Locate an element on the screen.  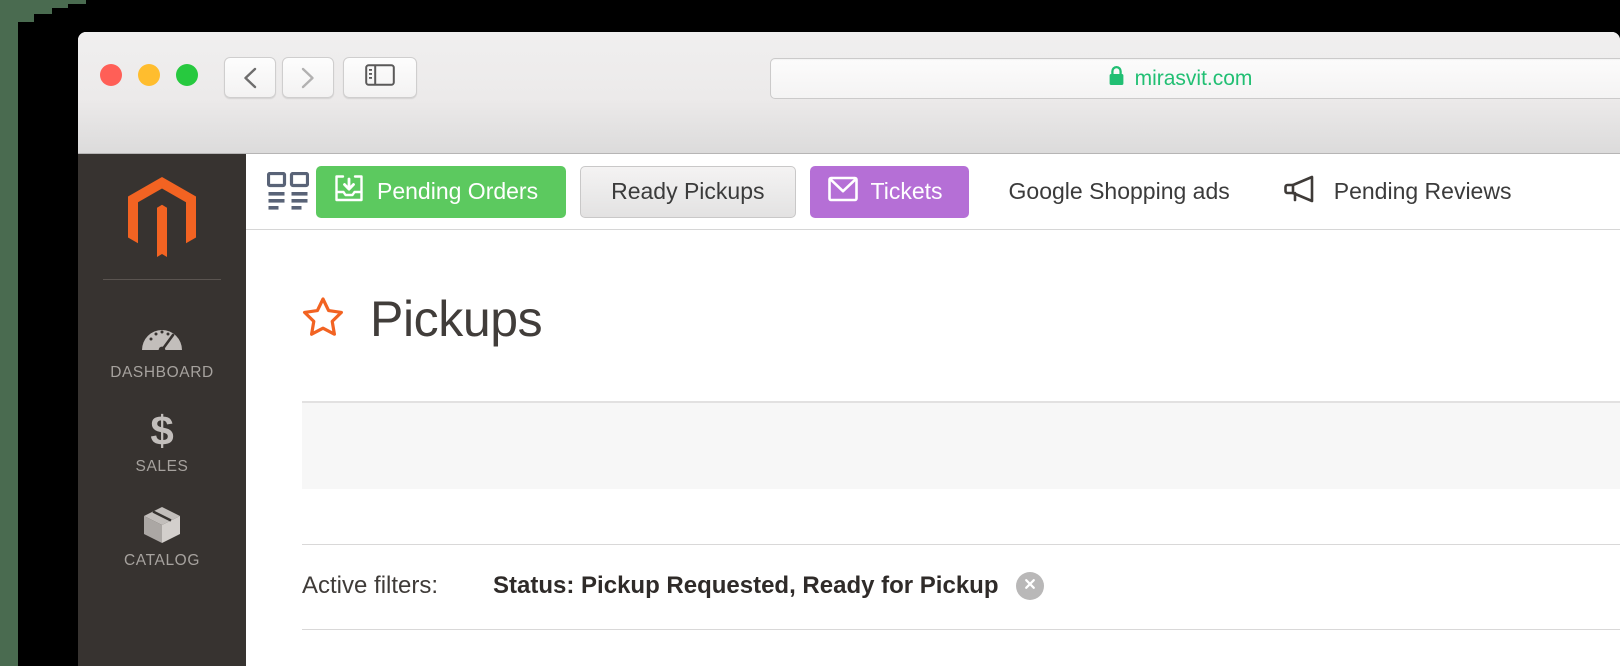
traffic-lights is located at coordinates (149, 75).